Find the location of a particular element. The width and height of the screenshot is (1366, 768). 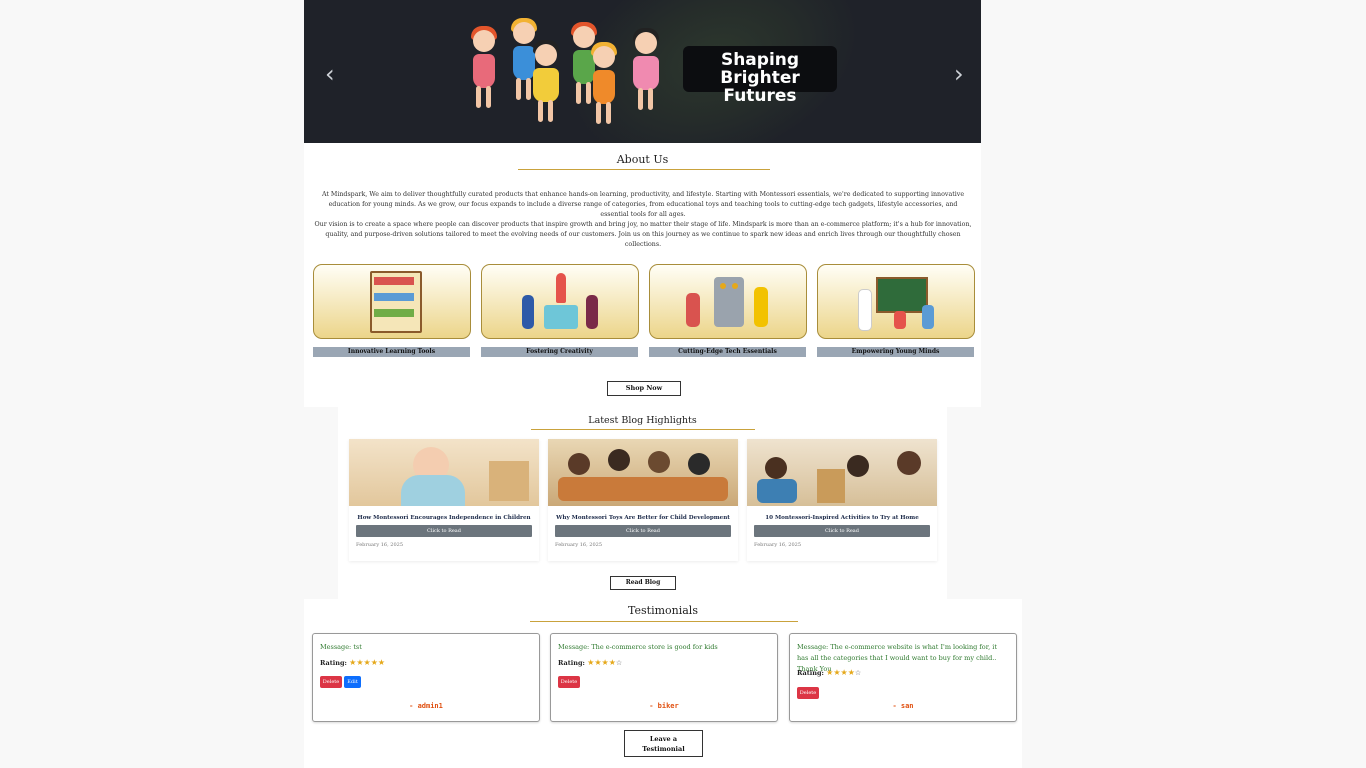

chevron-left-icon: ‹ is located at coordinates (330, 74).